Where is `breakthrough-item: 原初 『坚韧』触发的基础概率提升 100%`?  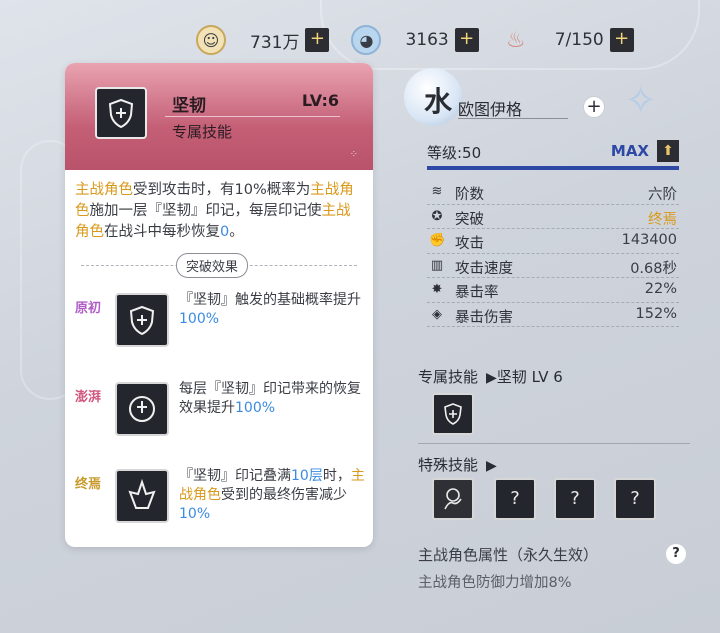
breakthrough-item: 原初 『坚韧』触发的基础概率提升 100% is located at coordinates (219, 325).